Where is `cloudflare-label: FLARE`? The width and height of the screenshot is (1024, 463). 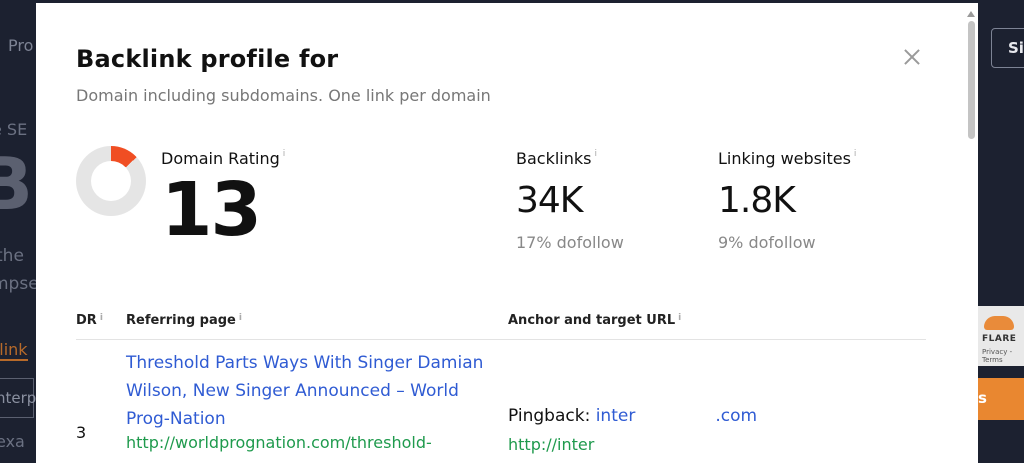
cloudflare-label: FLARE is located at coordinates (999, 339).